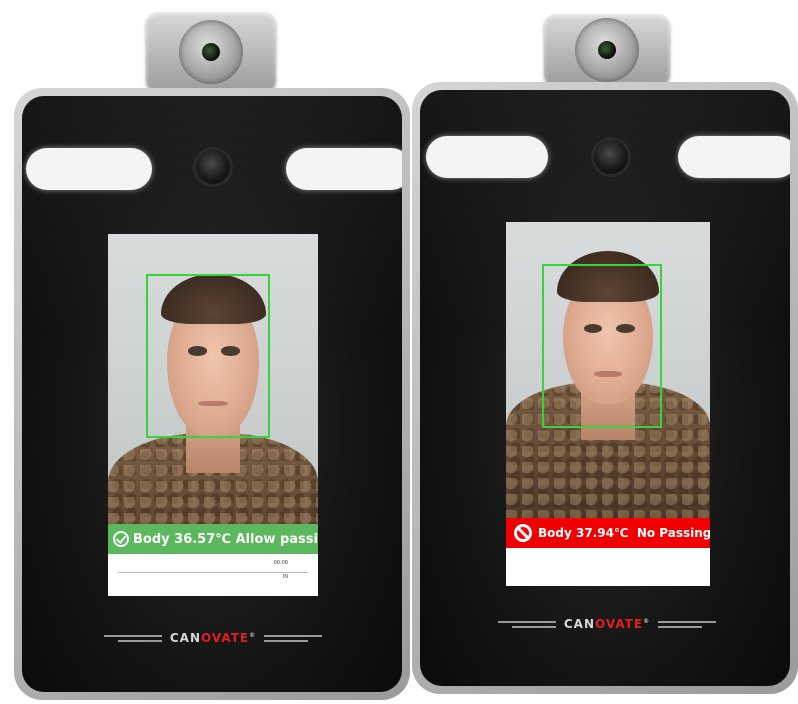 The image size is (798, 704). Describe the element at coordinates (523, 533) in the screenshot. I see `no-entry-icon` at that location.